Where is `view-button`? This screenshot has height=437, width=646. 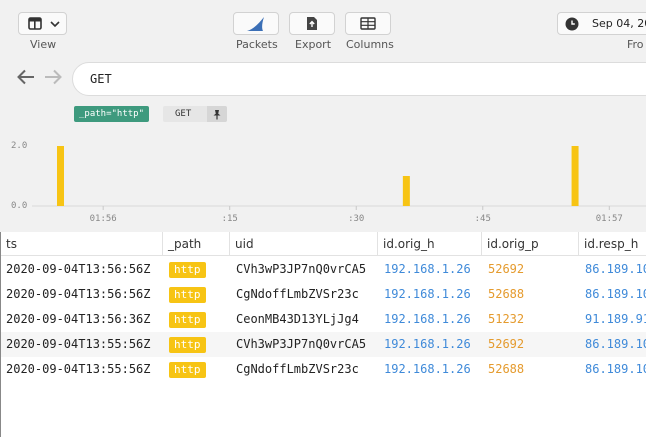 view-button is located at coordinates (42, 23).